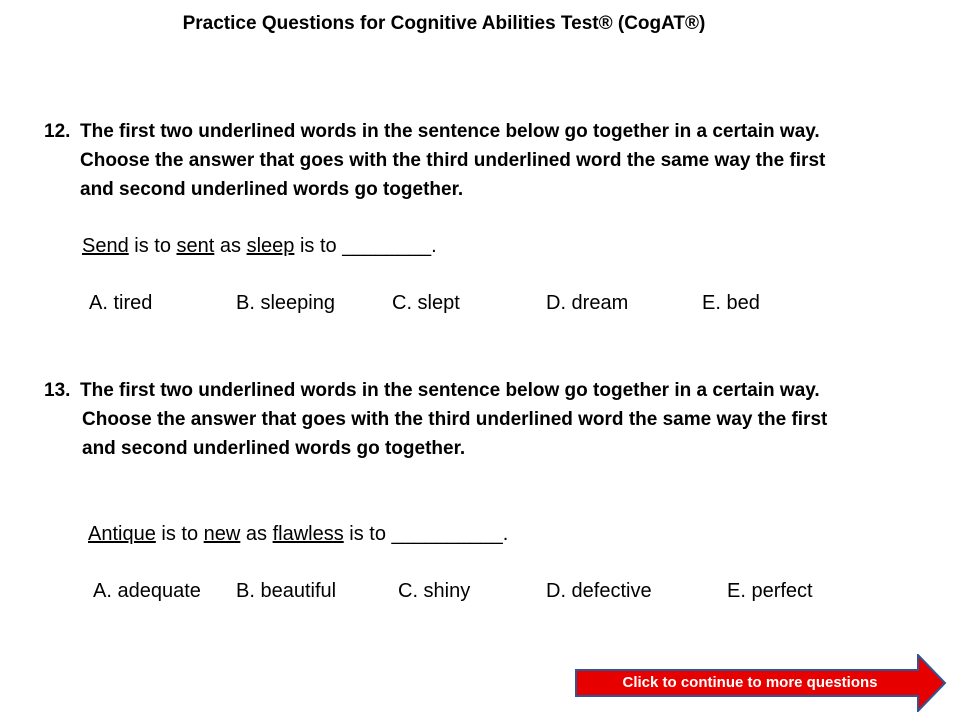 This screenshot has height=720, width=960. Describe the element at coordinates (286, 591) in the screenshot. I see `answer-option-b: B. beautiful` at that location.